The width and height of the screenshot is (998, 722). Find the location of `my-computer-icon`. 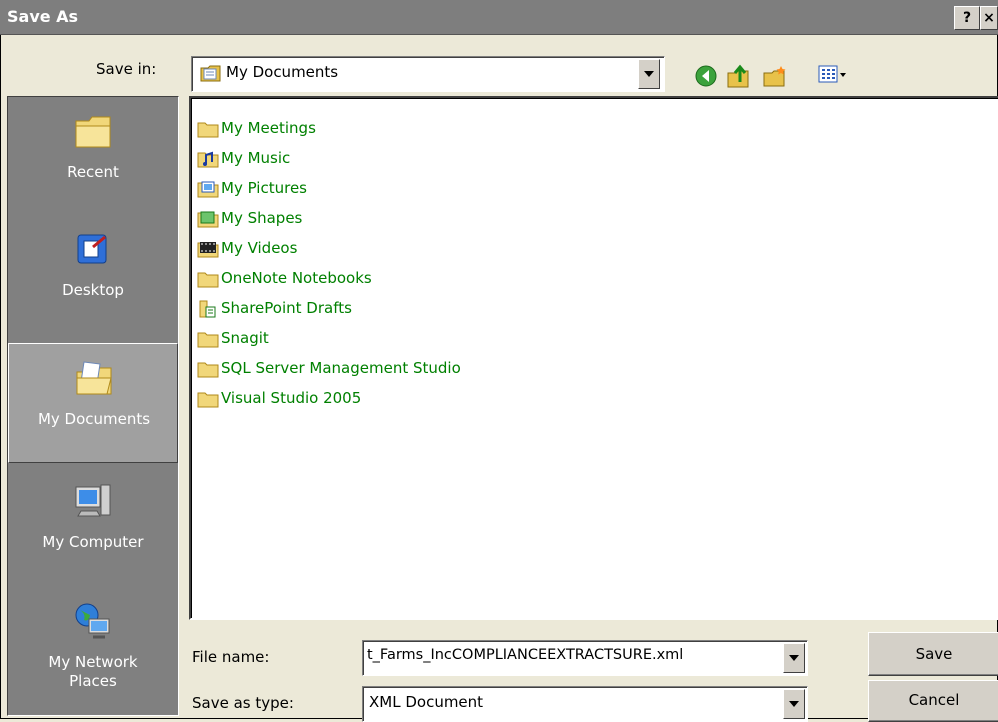

my-computer-icon is located at coordinates (93, 500).